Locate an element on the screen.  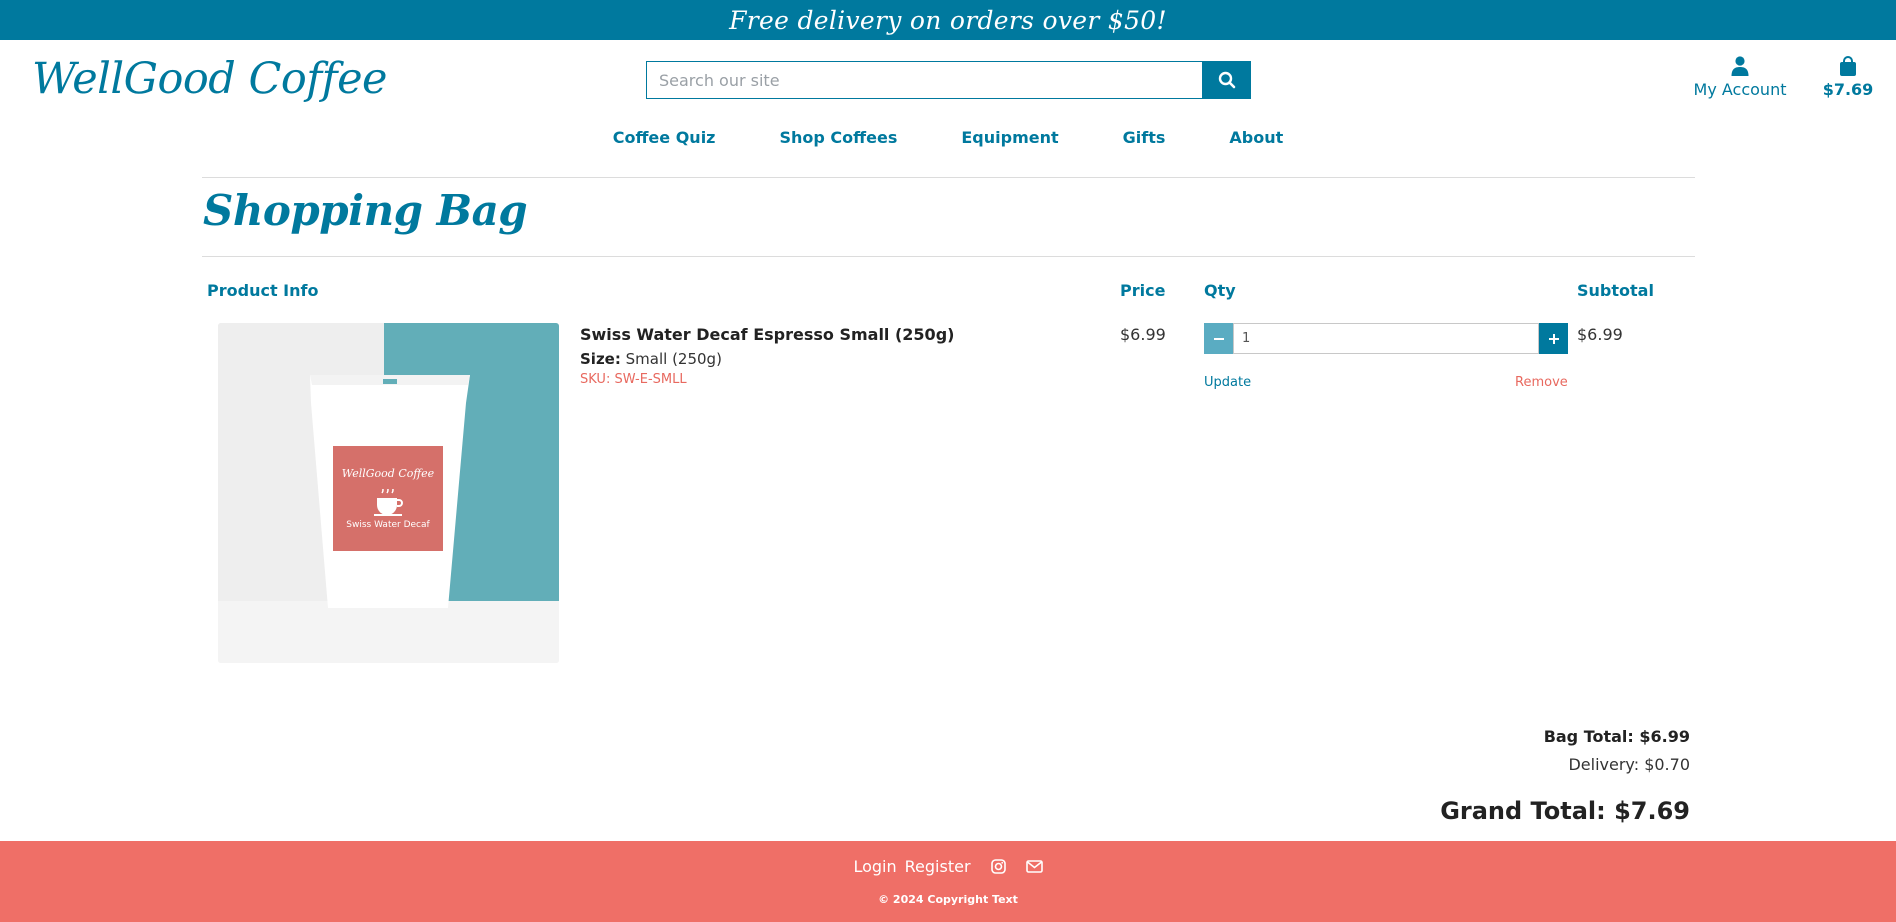
coffee-cup-icon is located at coordinates (388, 502).